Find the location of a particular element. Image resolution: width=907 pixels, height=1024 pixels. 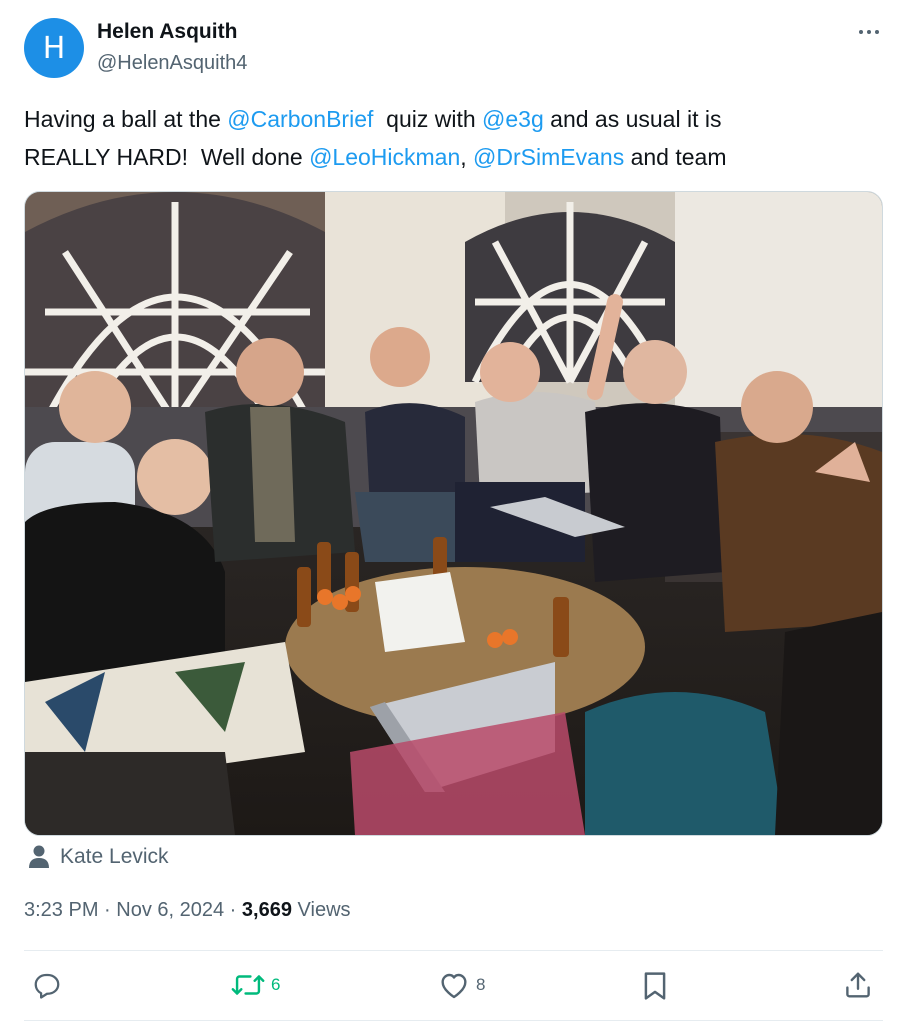

retweet-button: 6 is located at coordinates (255, 985).